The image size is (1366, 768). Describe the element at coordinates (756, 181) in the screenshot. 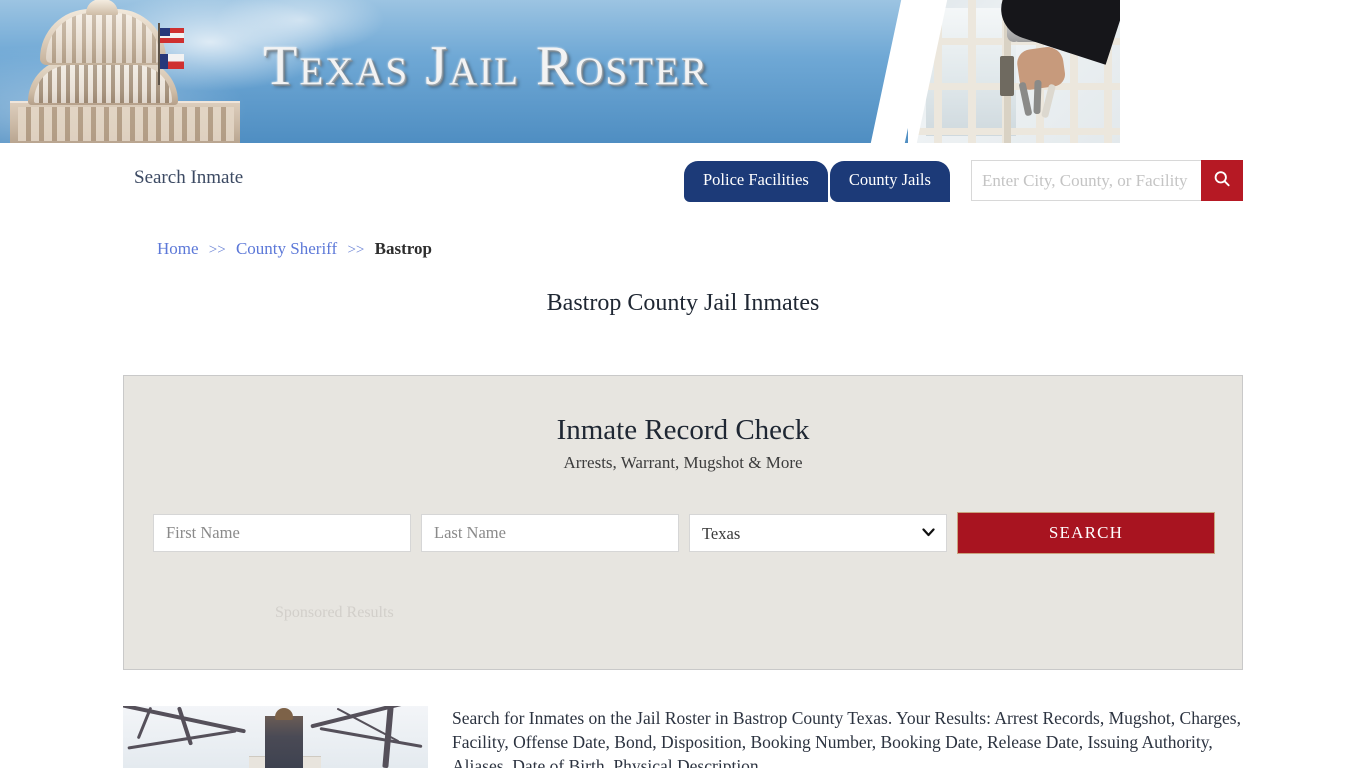

I see `tab-police-facilities: Police Facilities` at that location.